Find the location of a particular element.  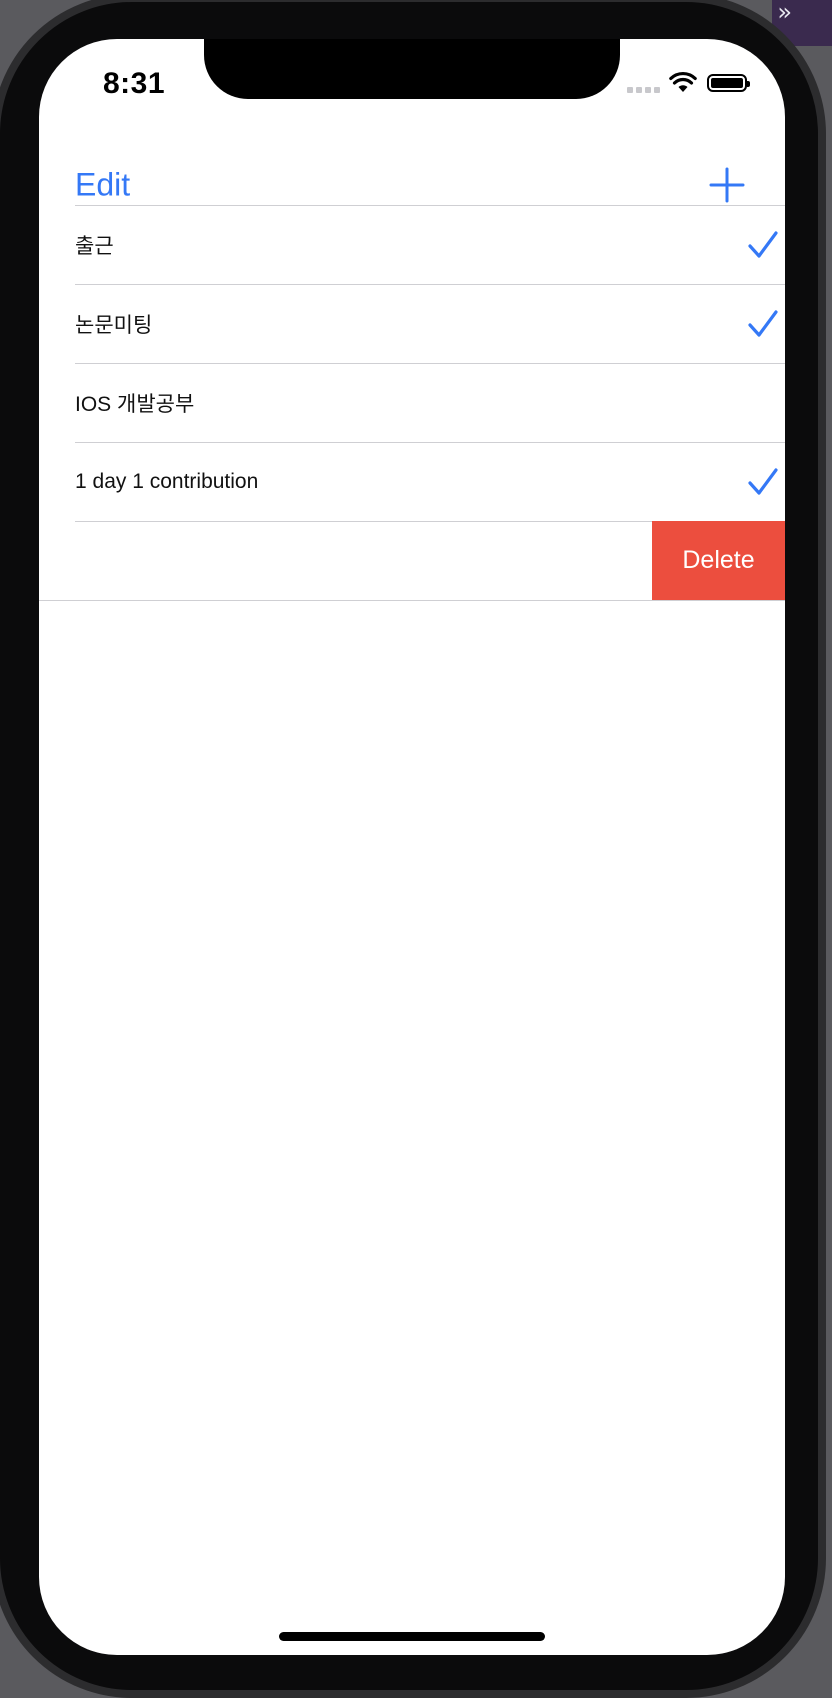

todo-label: 출근 is located at coordinates (94, 246).